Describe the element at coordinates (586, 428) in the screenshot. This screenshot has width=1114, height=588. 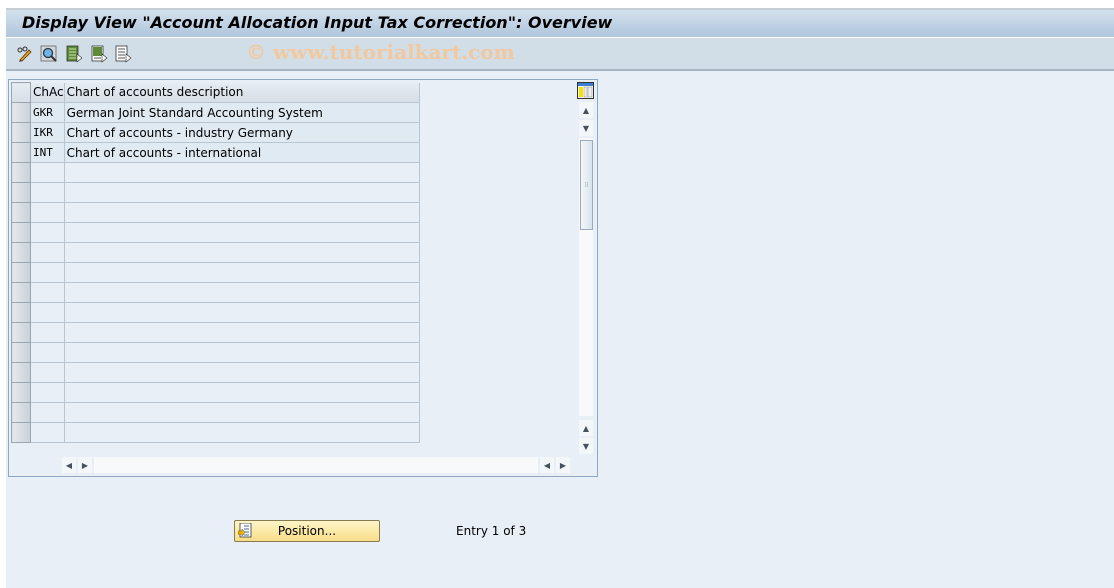
I see `scroll-page-up-button: ▲` at that location.